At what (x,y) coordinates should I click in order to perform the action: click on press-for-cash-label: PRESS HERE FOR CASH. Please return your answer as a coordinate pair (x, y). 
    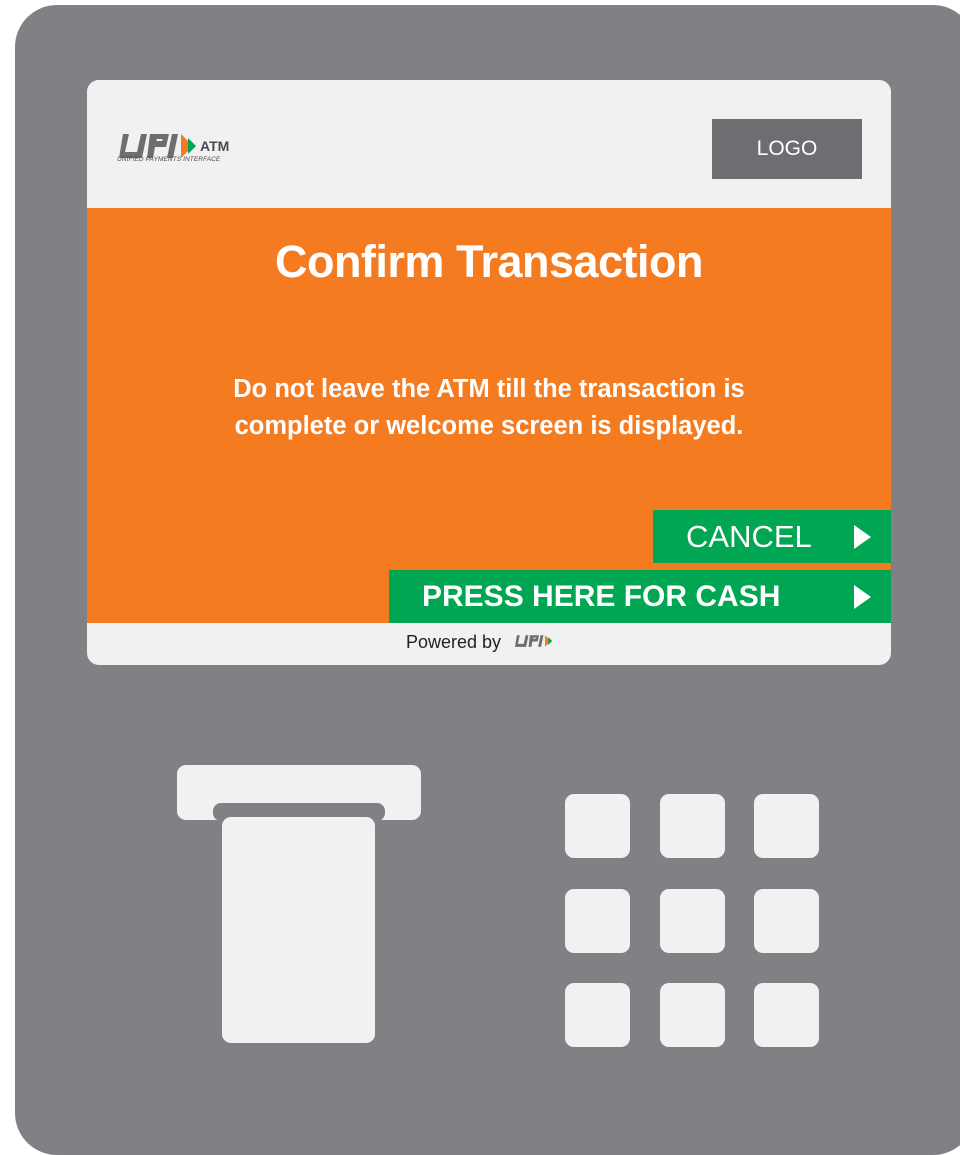
    Looking at the image, I should click on (601, 596).